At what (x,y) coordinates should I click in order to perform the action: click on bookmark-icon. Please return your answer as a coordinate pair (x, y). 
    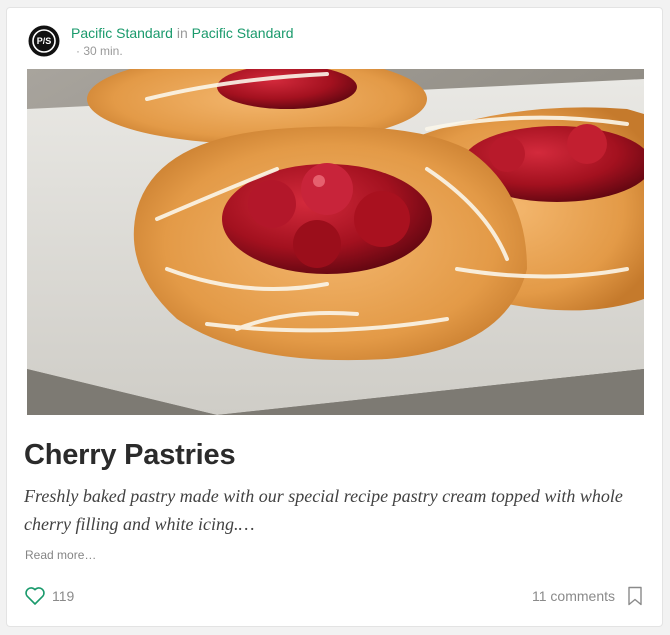
    Looking at the image, I should click on (635, 596).